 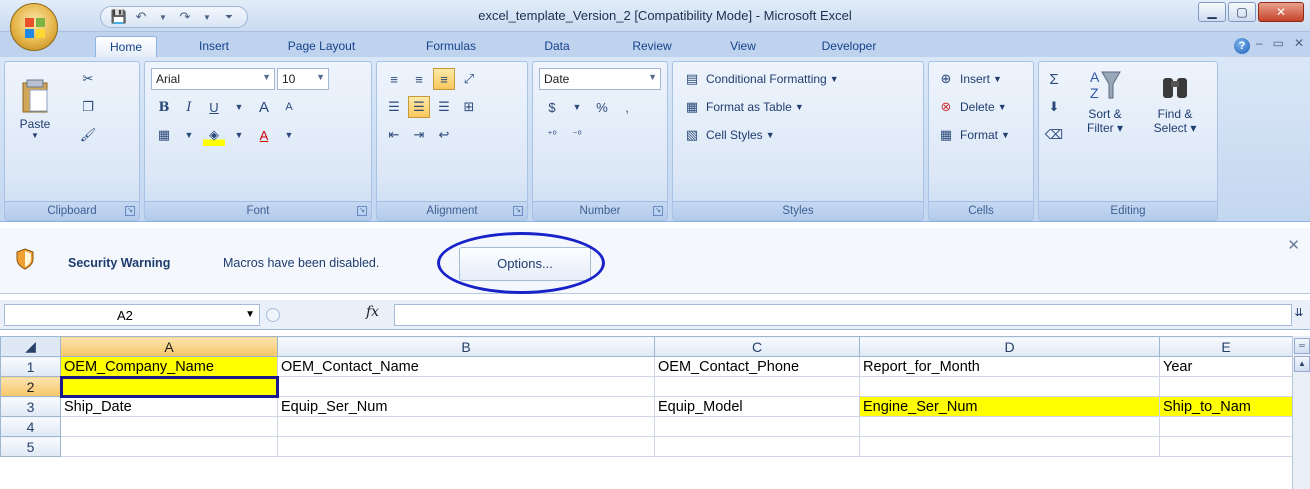 I want to click on align-bottom-icon: ≡, so click(x=444, y=79).